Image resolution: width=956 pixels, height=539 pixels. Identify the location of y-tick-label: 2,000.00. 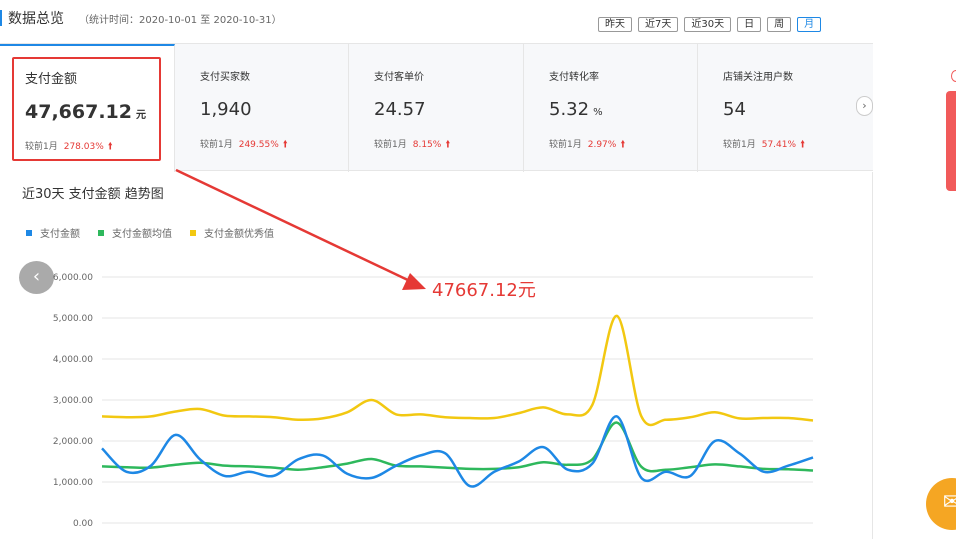
(73, 442).